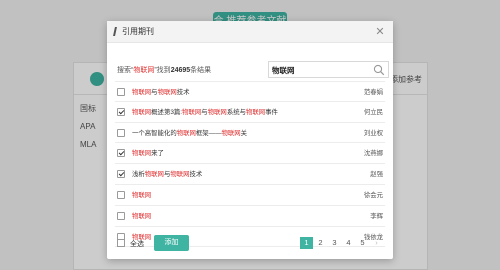  What do you see at coordinates (376, 175) in the screenshot?
I see `result-author: 赵强` at bounding box center [376, 175].